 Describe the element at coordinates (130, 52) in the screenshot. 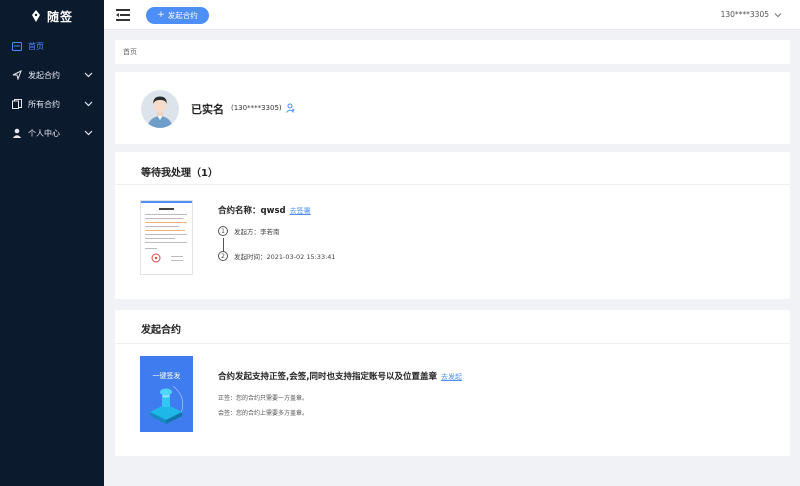

I see `breadcrumb-item-home: 首页` at that location.